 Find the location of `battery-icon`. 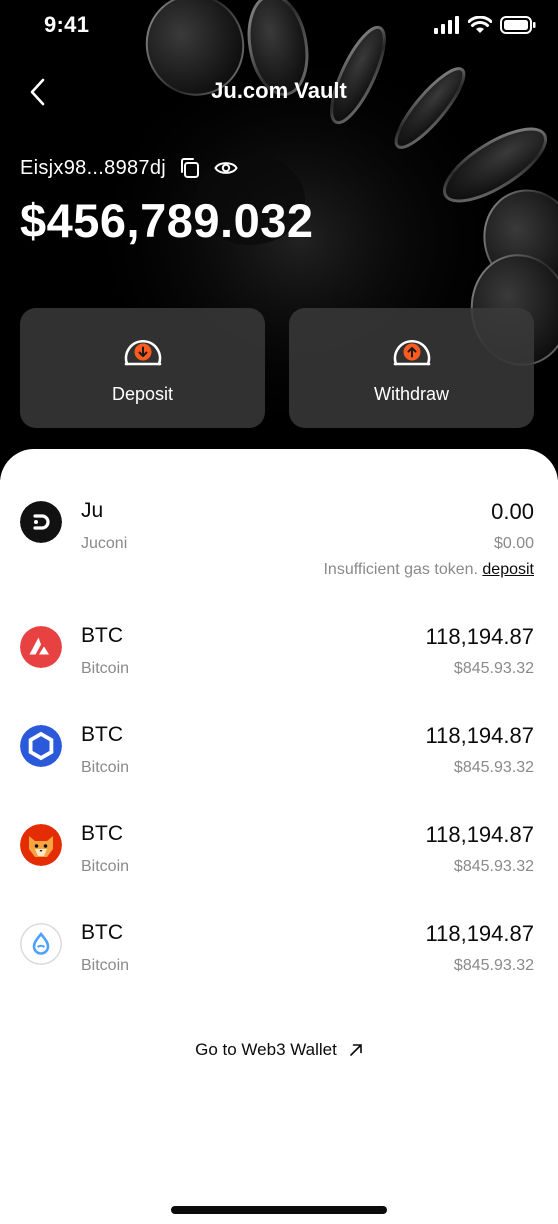

battery-icon is located at coordinates (518, 25).